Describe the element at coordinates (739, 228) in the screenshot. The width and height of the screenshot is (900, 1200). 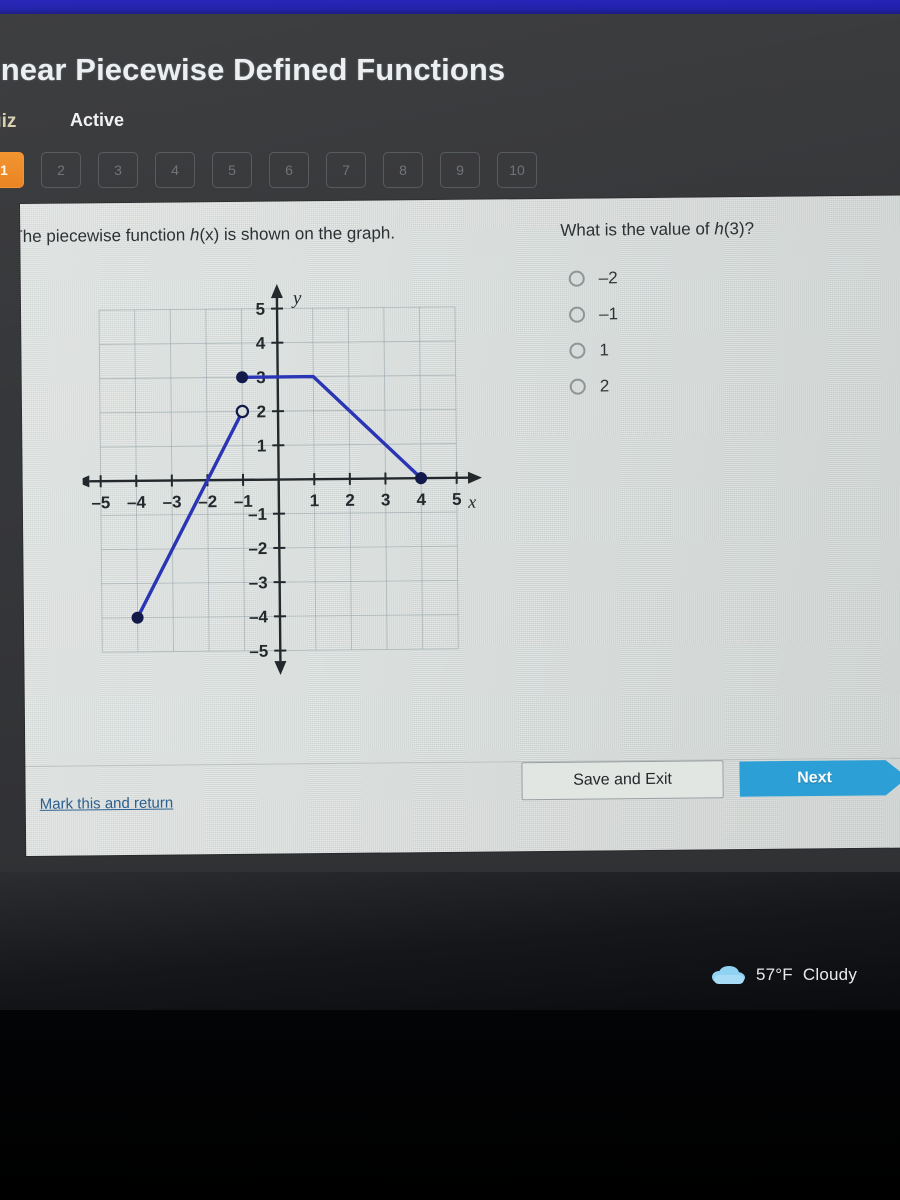
I see `question-argument: (3)?` at that location.